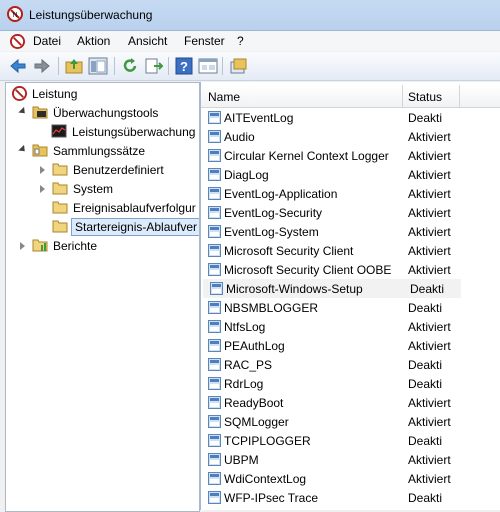 Image resolution: width=500 pixels, height=512 pixels. Describe the element at coordinates (294, 289) in the screenshot. I see `row-name: Microsoft-Windows-Setup` at that location.